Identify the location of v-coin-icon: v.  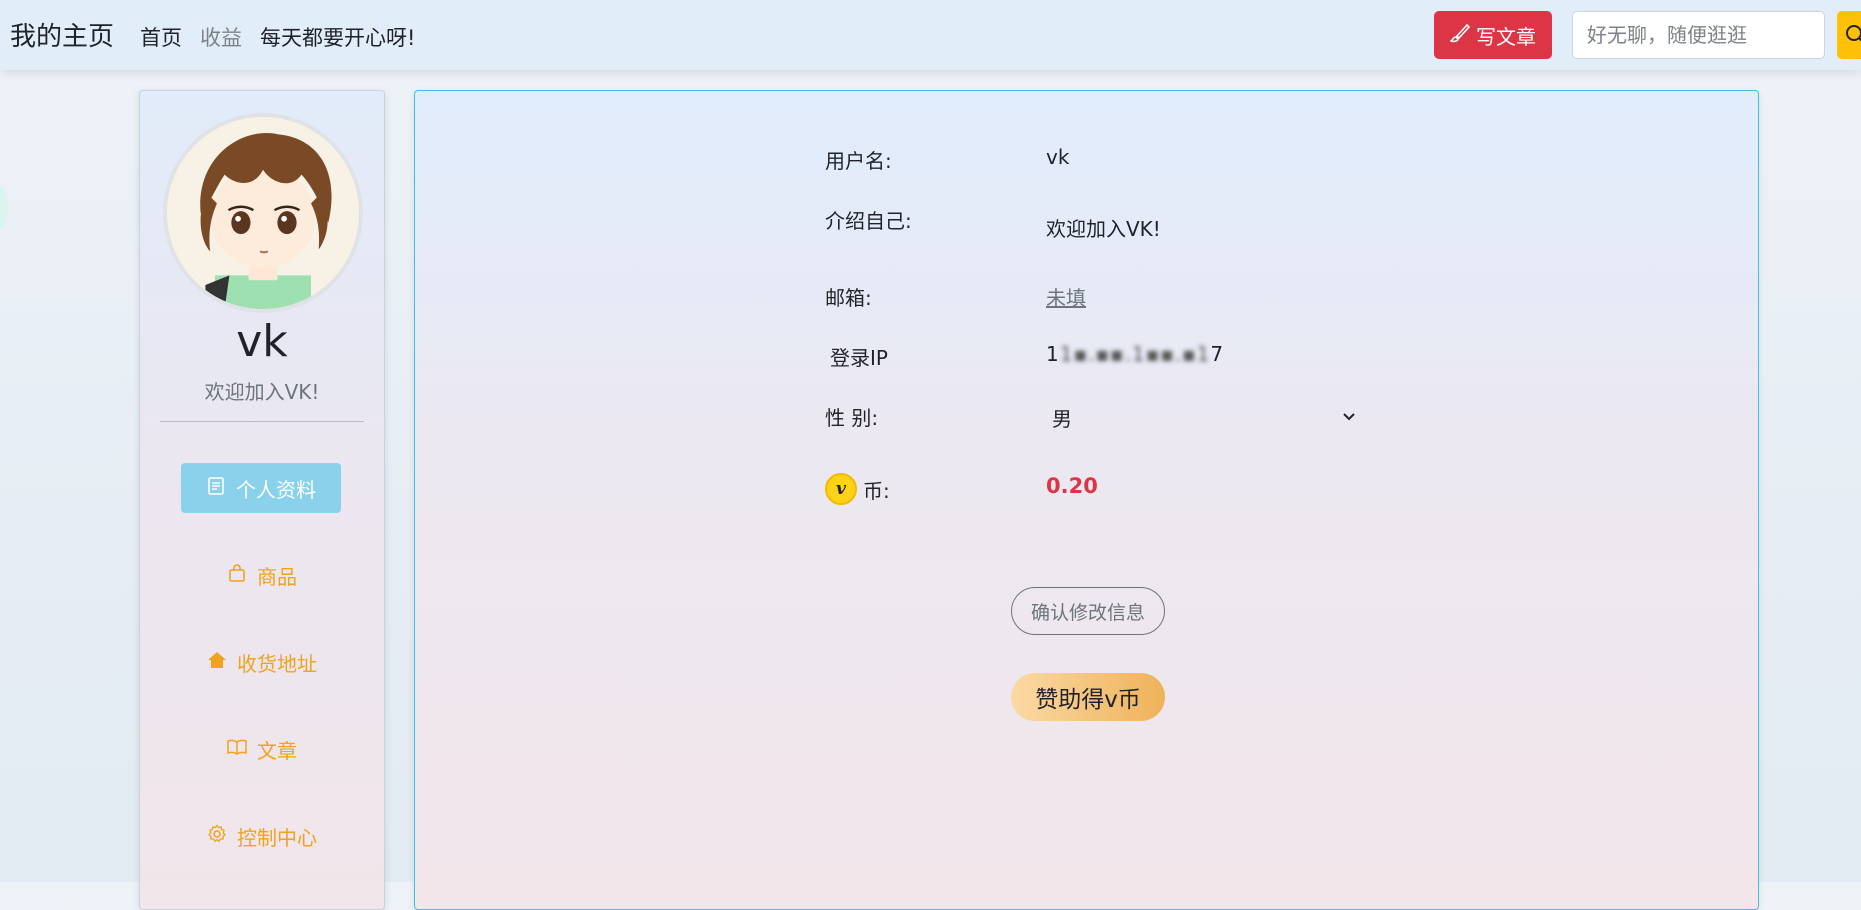
(841, 489).